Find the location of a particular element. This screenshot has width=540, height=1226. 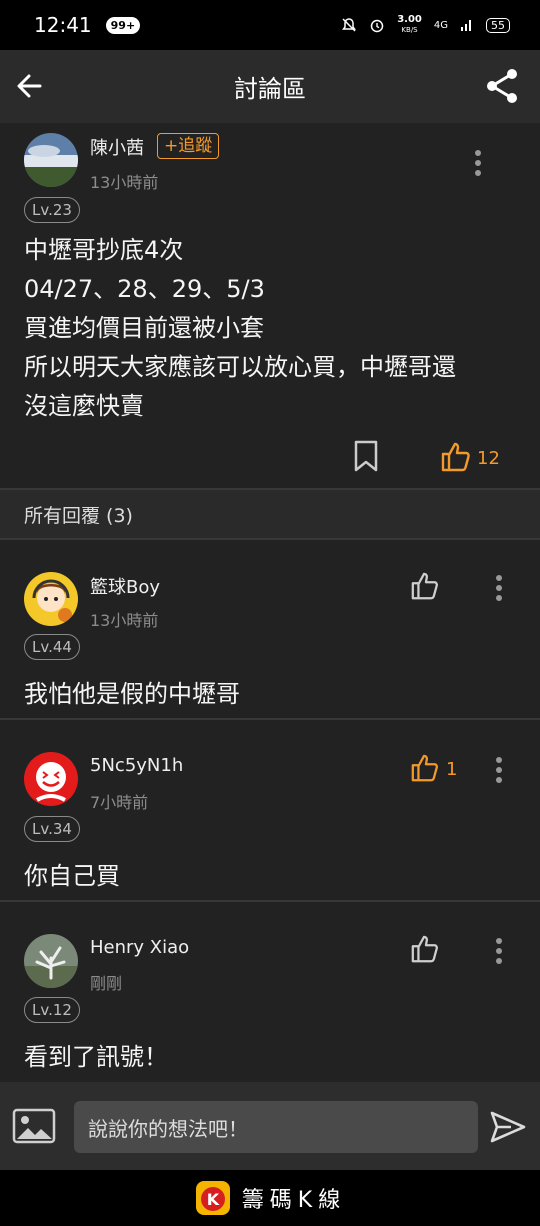

battery-indicator: 55 is located at coordinates (498, 25).